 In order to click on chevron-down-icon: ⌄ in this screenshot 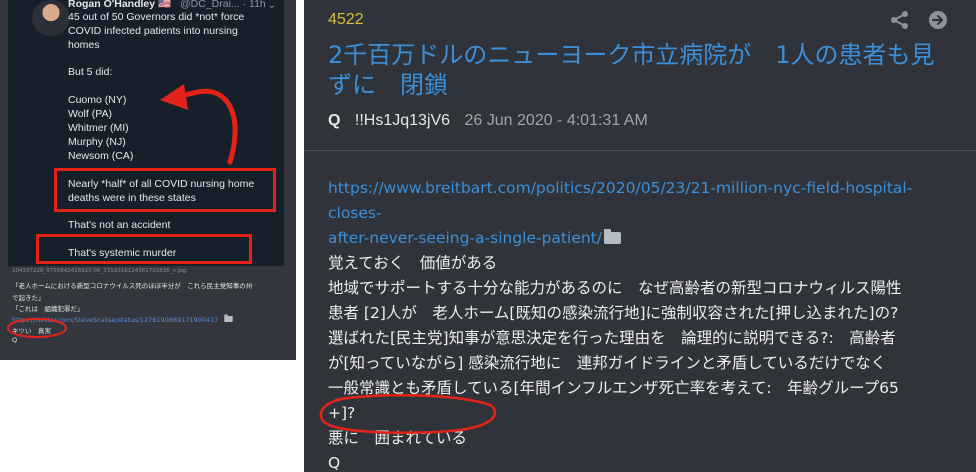, I will do `click(271, 5)`.